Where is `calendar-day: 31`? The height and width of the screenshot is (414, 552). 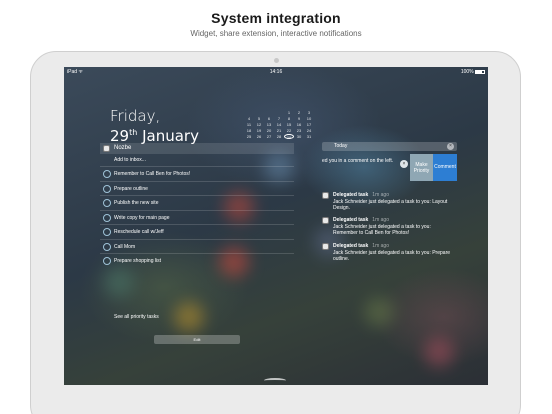
calendar-day: 31 is located at coordinates (309, 136).